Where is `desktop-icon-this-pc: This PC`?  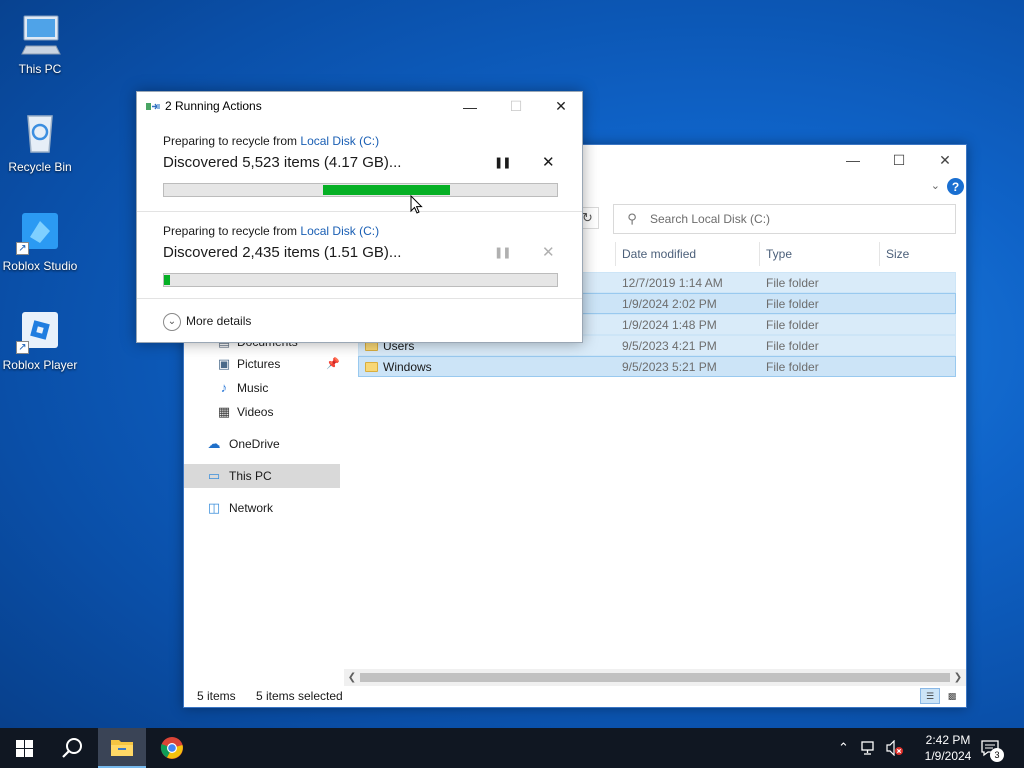 desktop-icon-this-pc: This PC is located at coordinates (40, 48).